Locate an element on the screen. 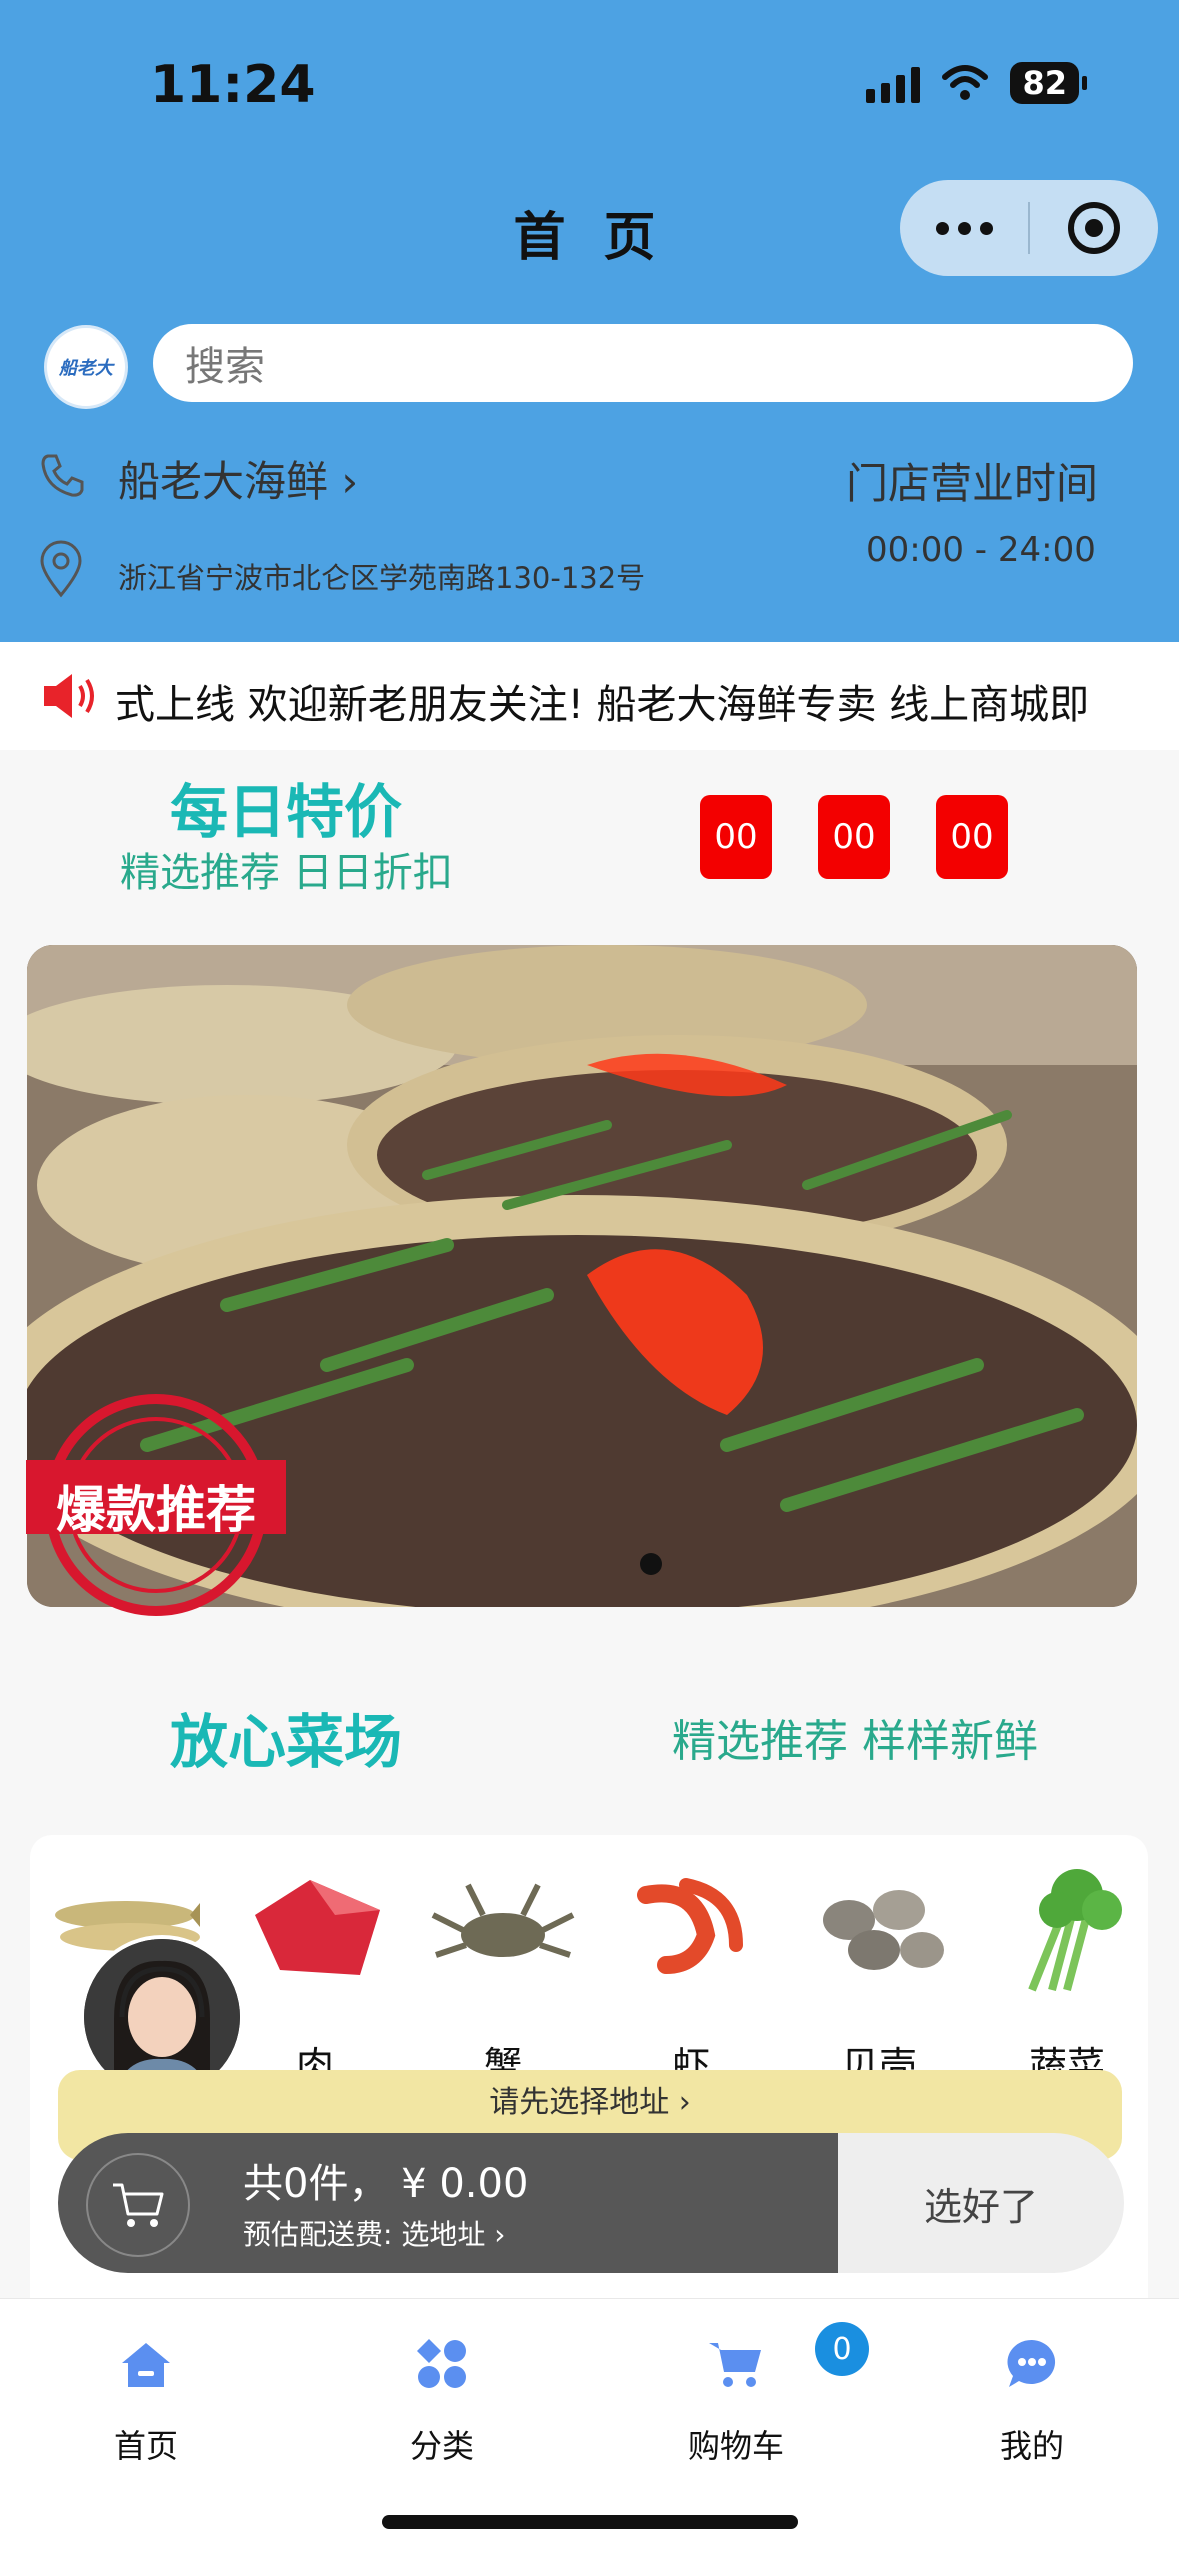  checkout-button: 选好了 is located at coordinates (981, 2203).